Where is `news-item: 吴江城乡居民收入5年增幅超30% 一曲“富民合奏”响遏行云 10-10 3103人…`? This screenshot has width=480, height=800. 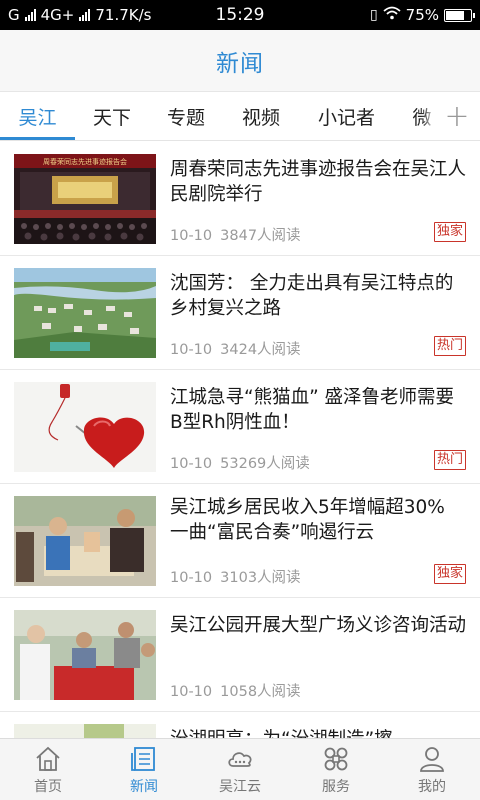
news-item: 吴江城乡居民收入5年增幅超30% 一曲“富民合奏”响遏行云 10-10 3103人… is located at coordinates (240, 541).